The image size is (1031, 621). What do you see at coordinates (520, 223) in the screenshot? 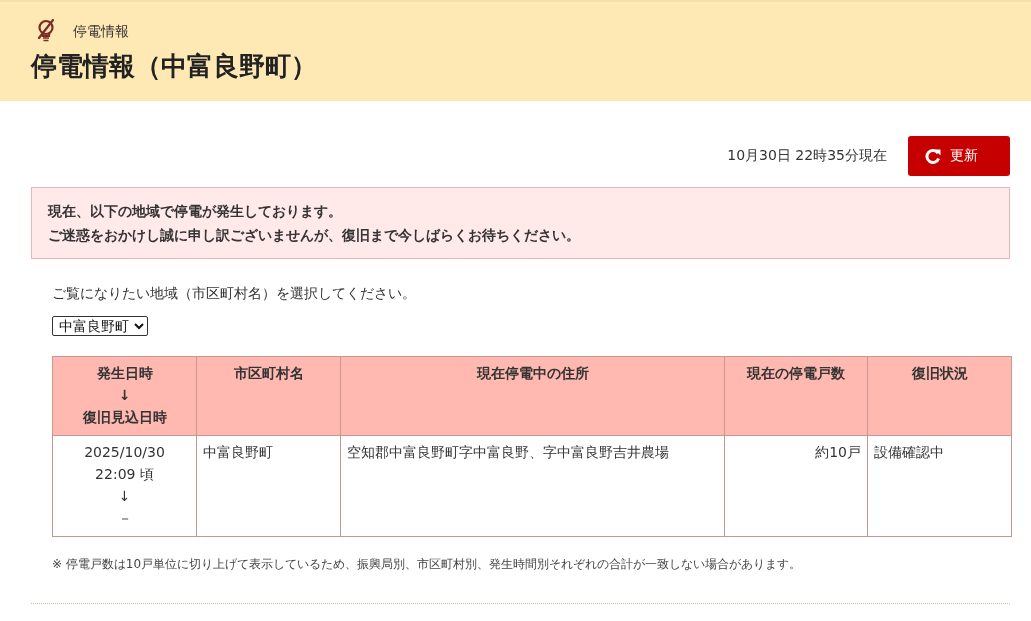
I see `outage-notice: 現在、以下の地域で停電が発生しております。 ご迷惑をおかけし誠に申し訳ございませんが、復旧まで今しばらくお待ちください。` at bounding box center [520, 223].